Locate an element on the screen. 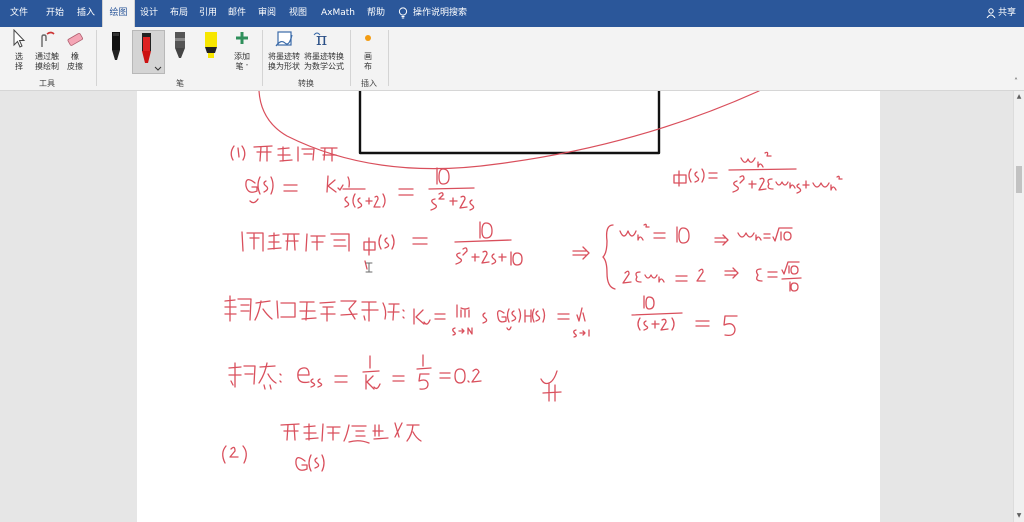 Image resolution: width=1024 pixels, height=522 pixels. add-pen-label-2: 笔 is located at coordinates (239, 66).